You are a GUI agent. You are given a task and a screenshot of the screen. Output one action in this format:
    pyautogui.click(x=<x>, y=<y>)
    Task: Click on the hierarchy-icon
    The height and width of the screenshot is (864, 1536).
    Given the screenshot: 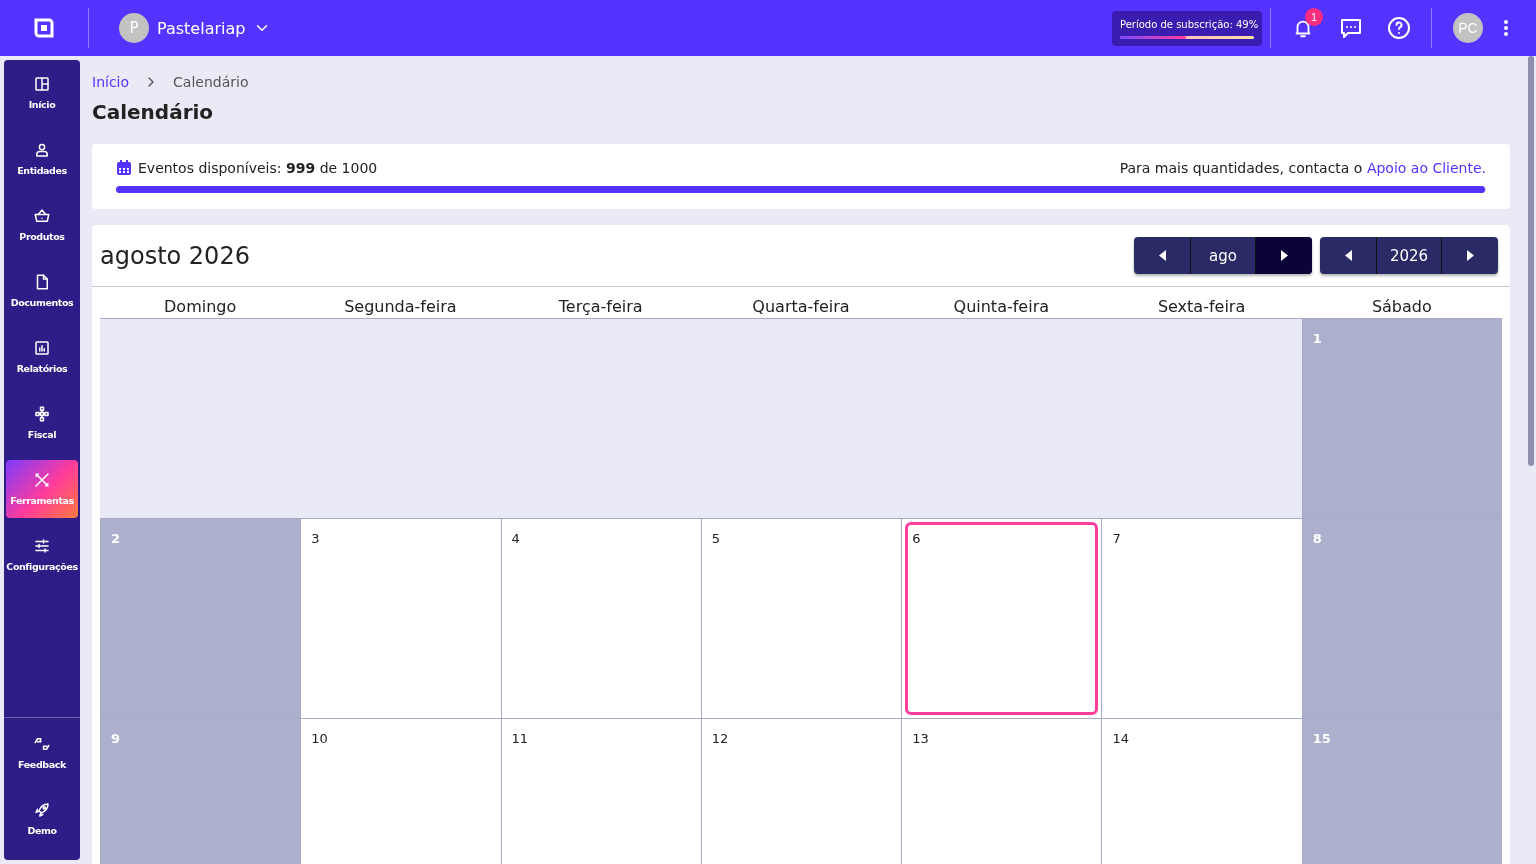 What is the action you would take?
    pyautogui.click(x=42, y=414)
    